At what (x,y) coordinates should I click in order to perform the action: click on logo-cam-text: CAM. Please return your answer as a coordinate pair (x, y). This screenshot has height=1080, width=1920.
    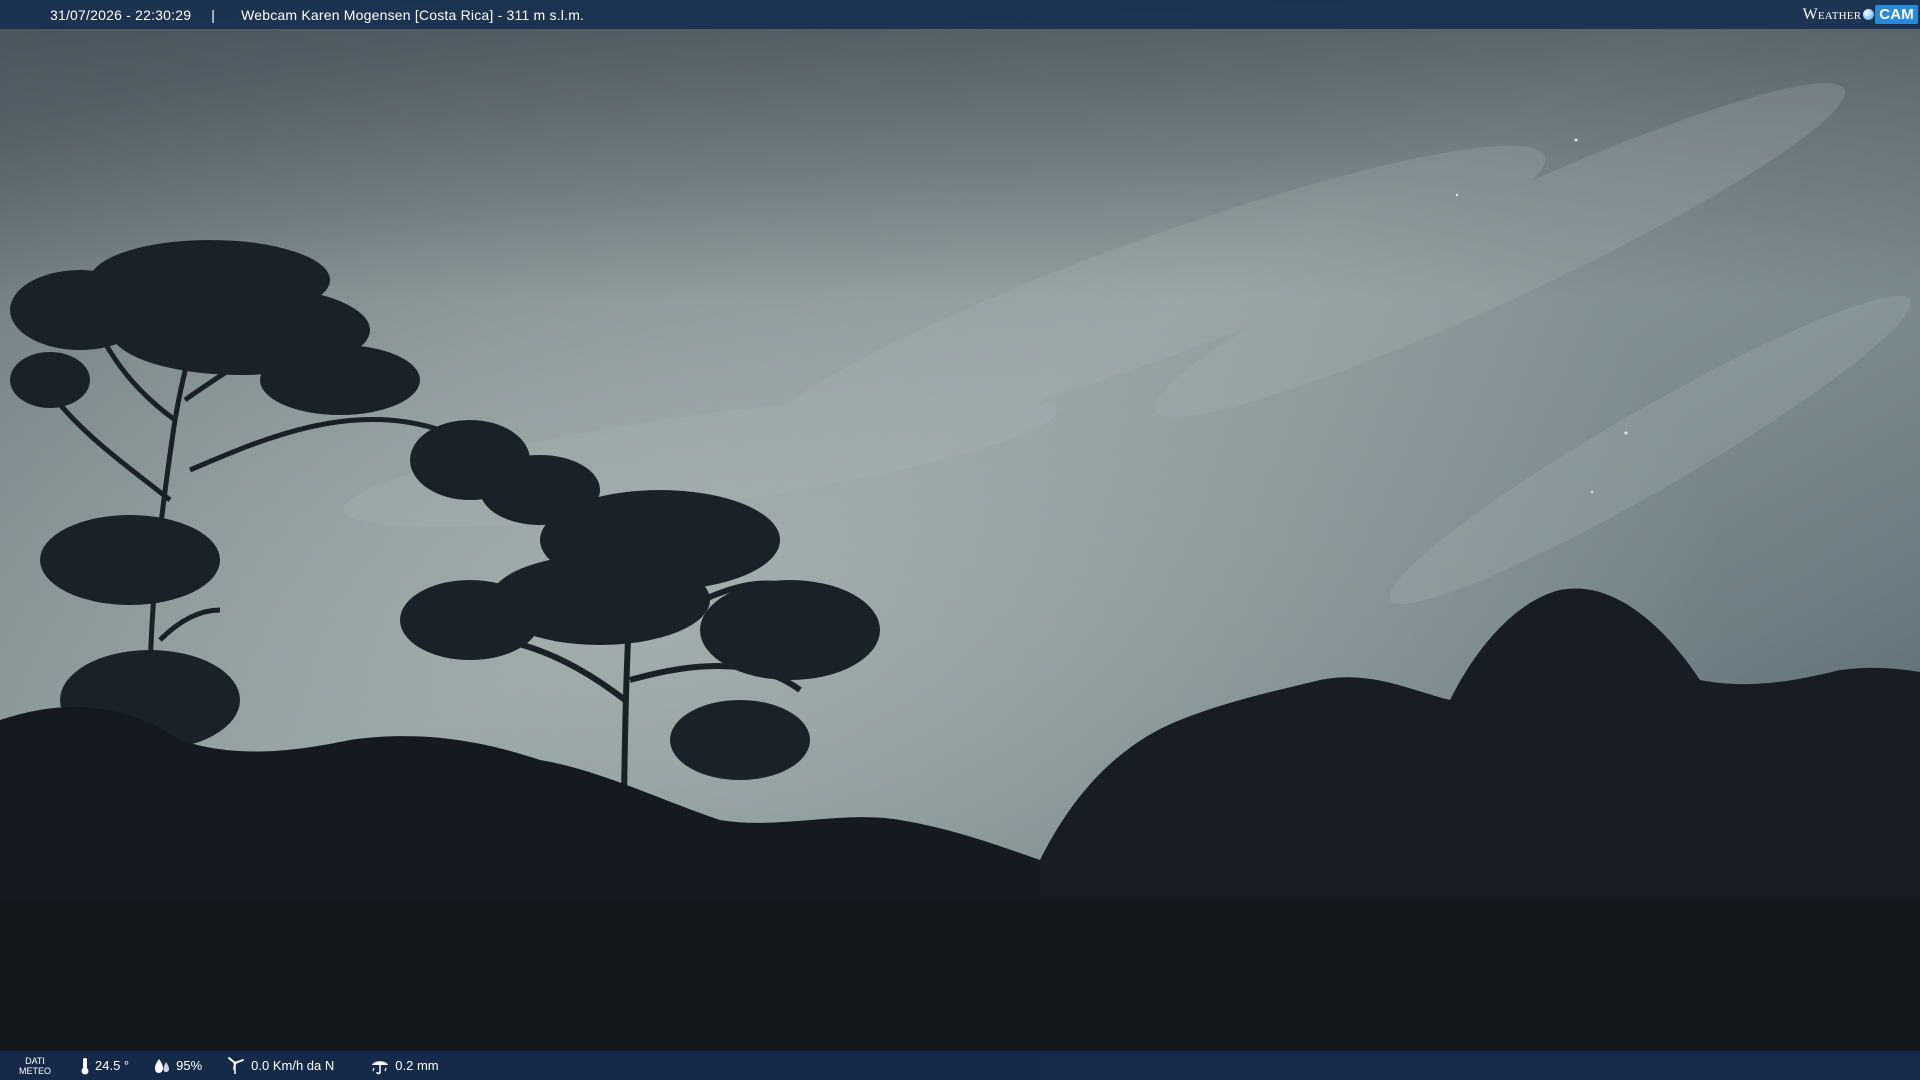
    Looking at the image, I should click on (1896, 14).